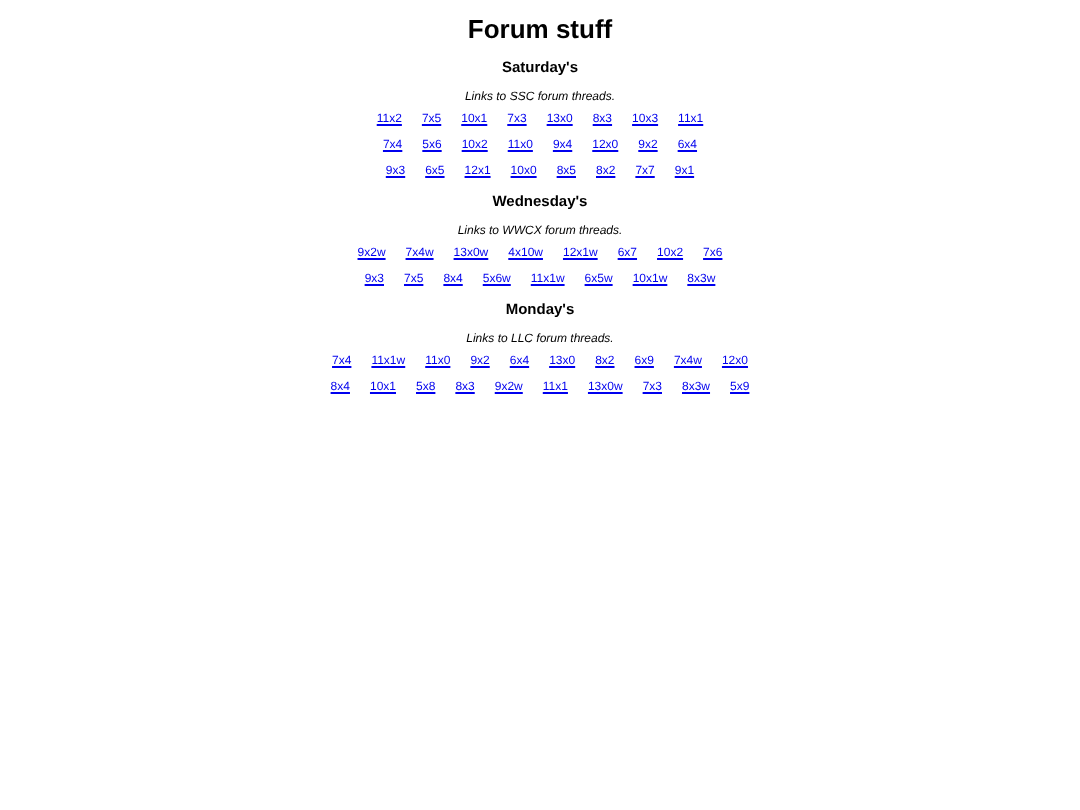 Image resolution: width=1080 pixels, height=810 pixels. I want to click on page-title: Forum stuff, so click(540, 30).